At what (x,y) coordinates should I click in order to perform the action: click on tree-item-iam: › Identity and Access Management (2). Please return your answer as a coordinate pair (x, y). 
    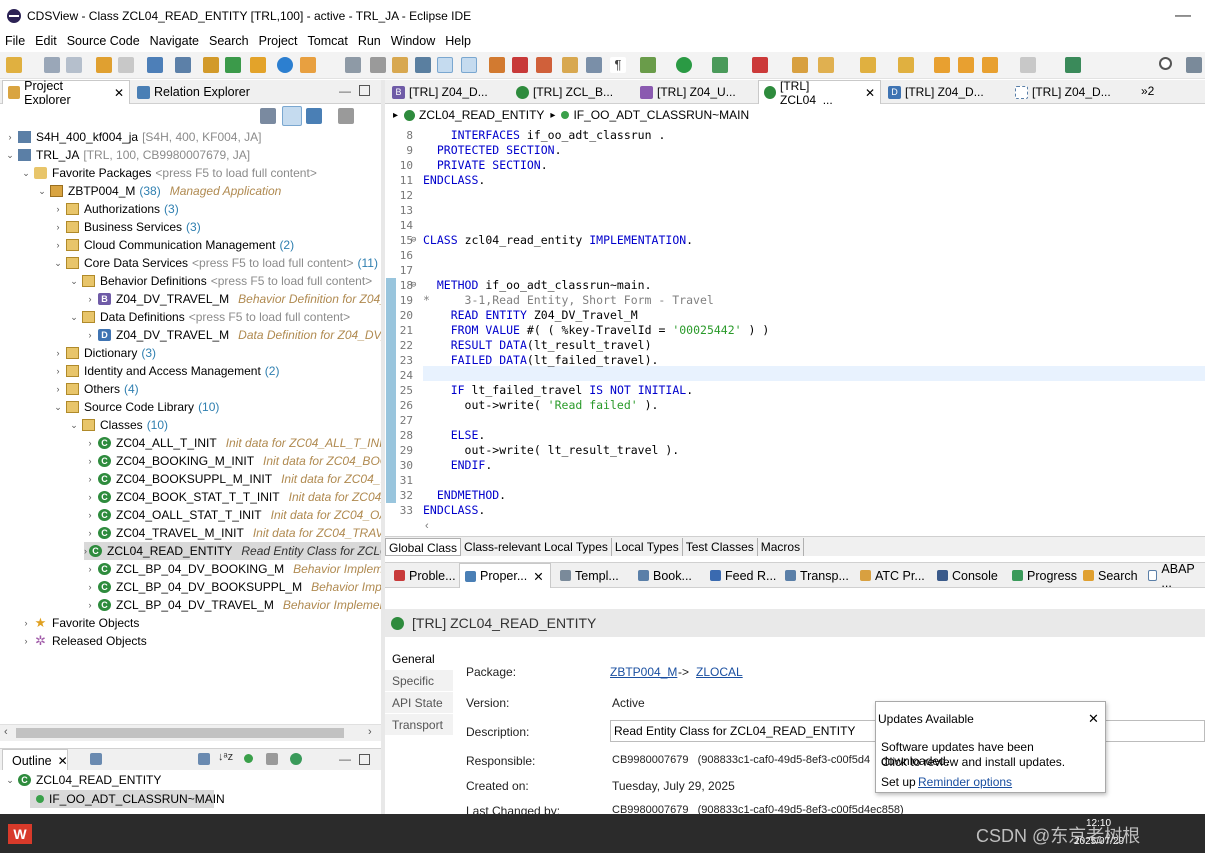
    Looking at the image, I should click on (166, 371).